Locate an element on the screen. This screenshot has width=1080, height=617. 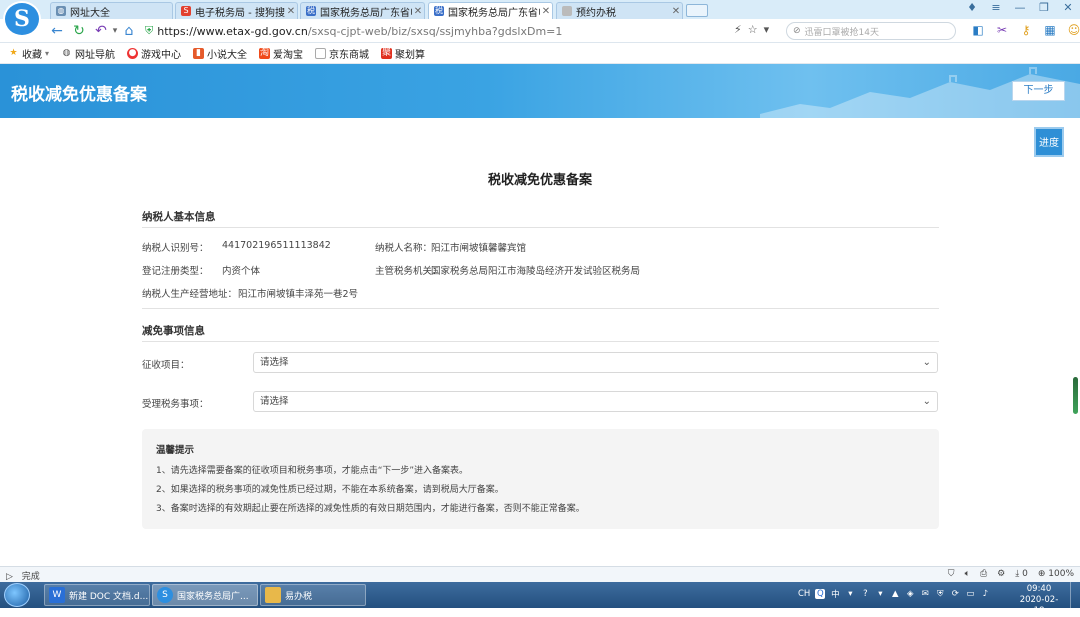
shield-icon: ⛉ is located at coordinates (951, 574).